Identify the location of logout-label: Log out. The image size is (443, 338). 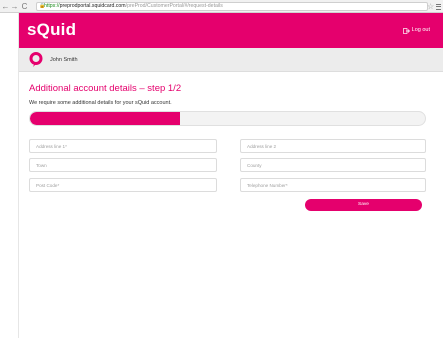
(420, 30).